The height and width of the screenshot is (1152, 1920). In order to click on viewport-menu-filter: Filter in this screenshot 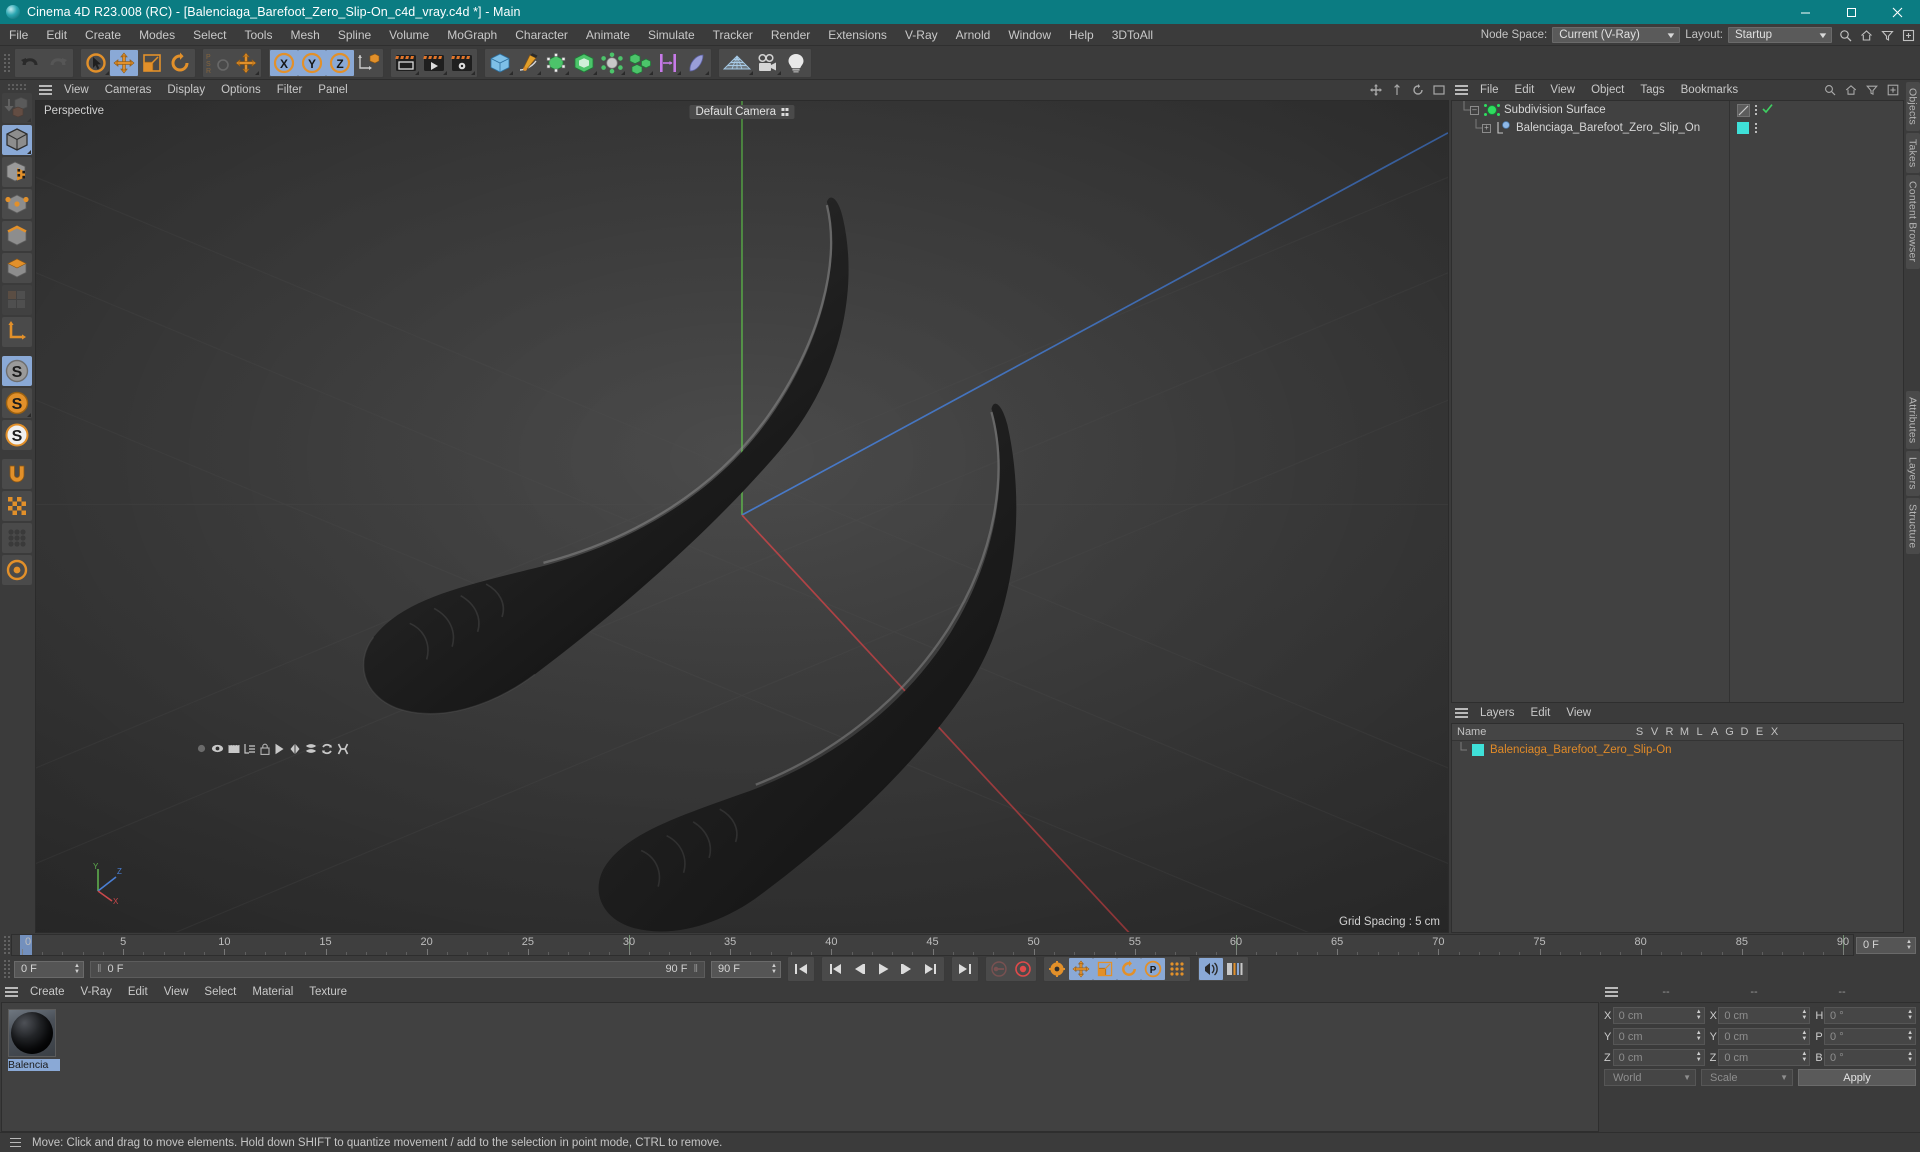, I will do `click(290, 90)`.